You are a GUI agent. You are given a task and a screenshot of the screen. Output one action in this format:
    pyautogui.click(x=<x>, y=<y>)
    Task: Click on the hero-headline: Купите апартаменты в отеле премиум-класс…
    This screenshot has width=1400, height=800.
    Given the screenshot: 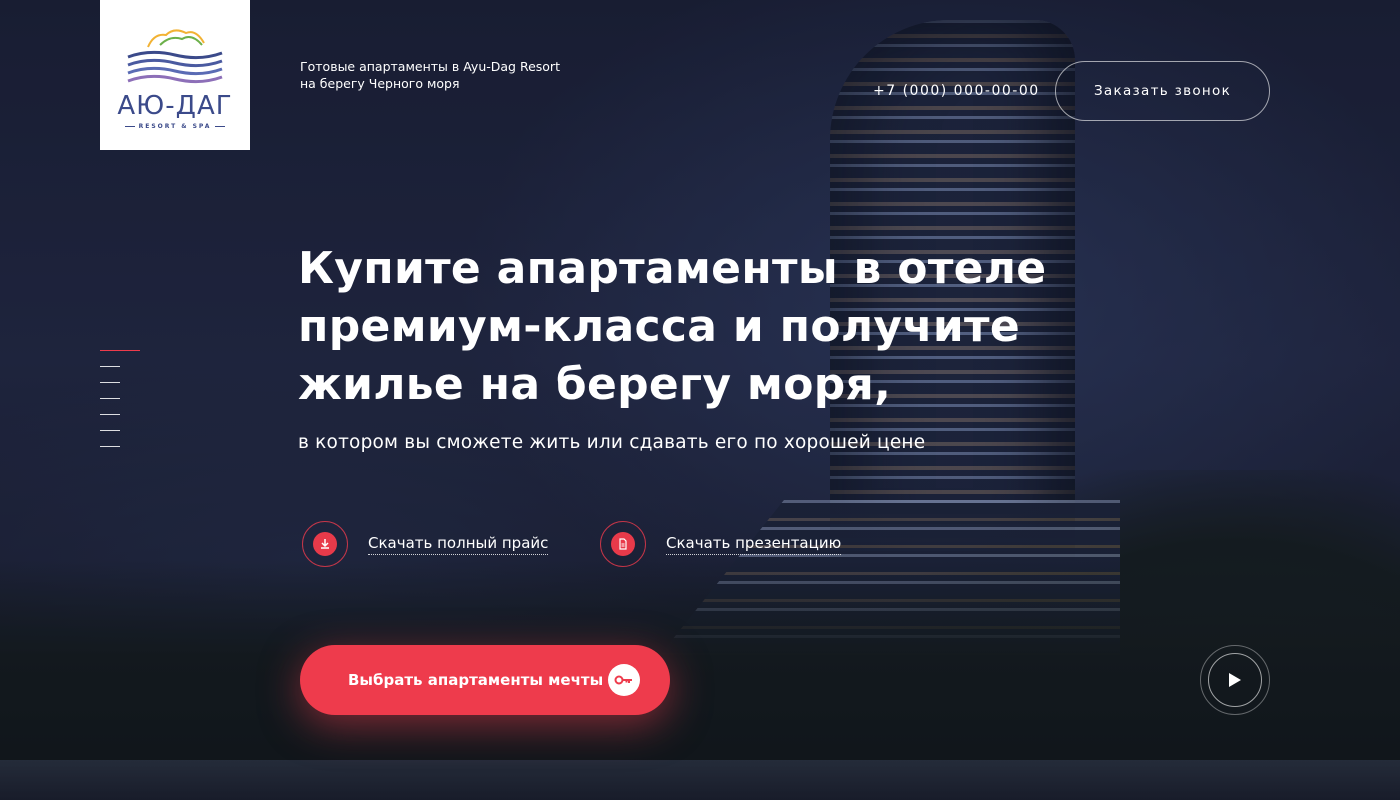 What is the action you would take?
    pyautogui.click(x=678, y=327)
    